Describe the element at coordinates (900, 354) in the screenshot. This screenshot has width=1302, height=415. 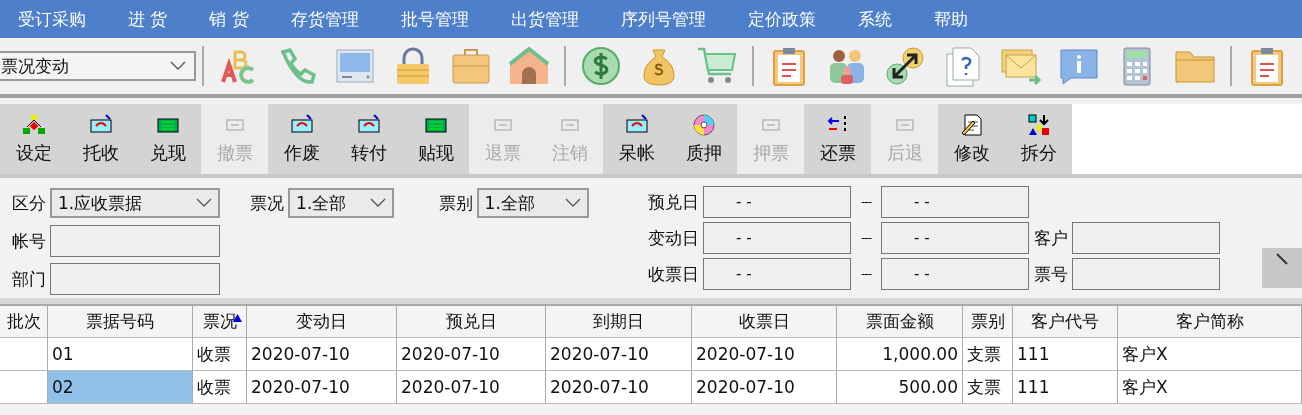
I see `table-cell: 1,000.00` at that location.